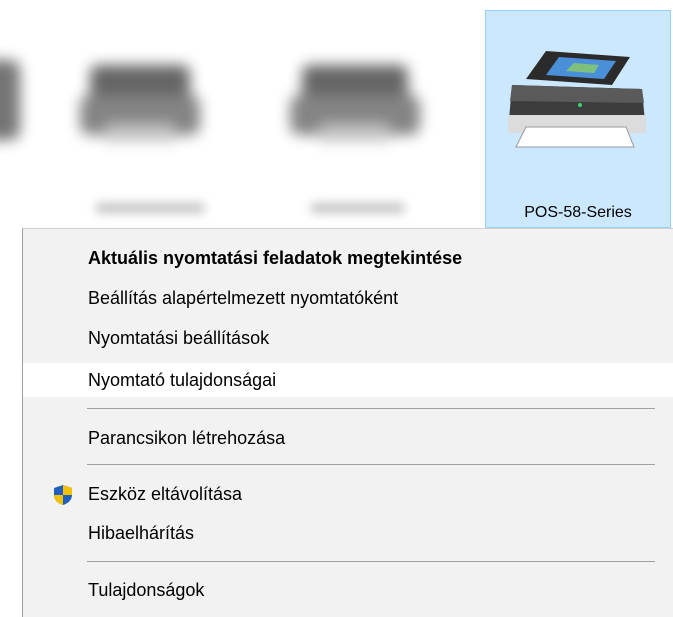  Describe the element at coordinates (348, 590) in the screenshot. I see `menu-item-properties: Tulajdonságok` at that location.